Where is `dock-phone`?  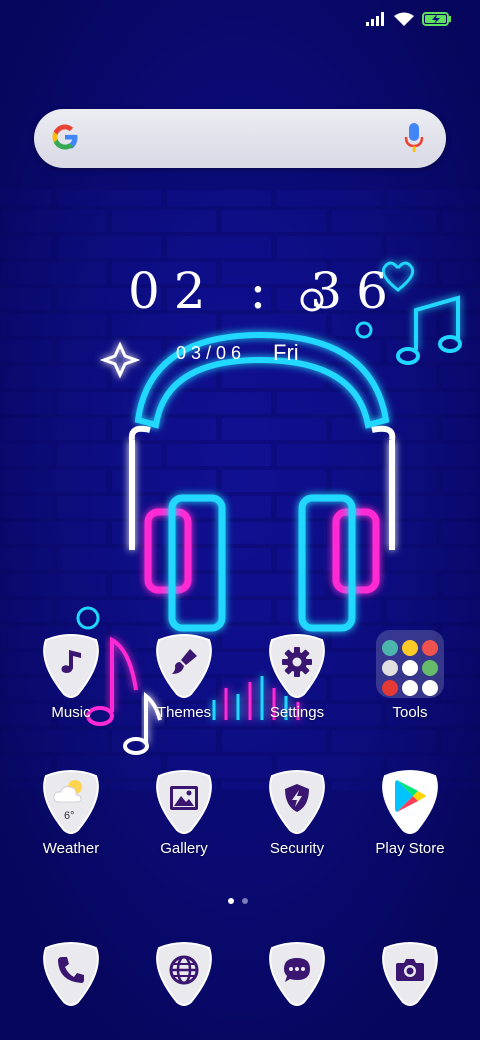 dock-phone is located at coordinates (71, 973).